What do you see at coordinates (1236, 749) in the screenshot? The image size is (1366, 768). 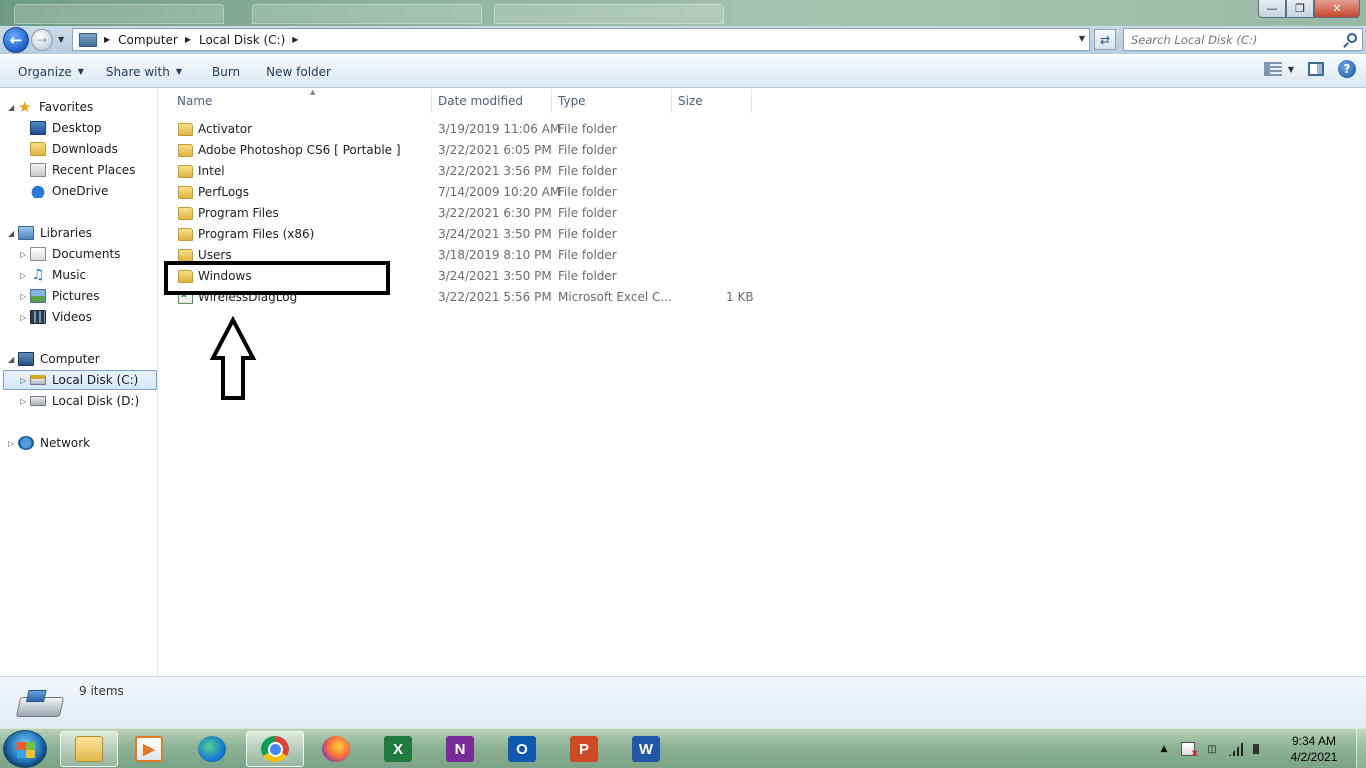 I see `signal-bars-icon` at bounding box center [1236, 749].